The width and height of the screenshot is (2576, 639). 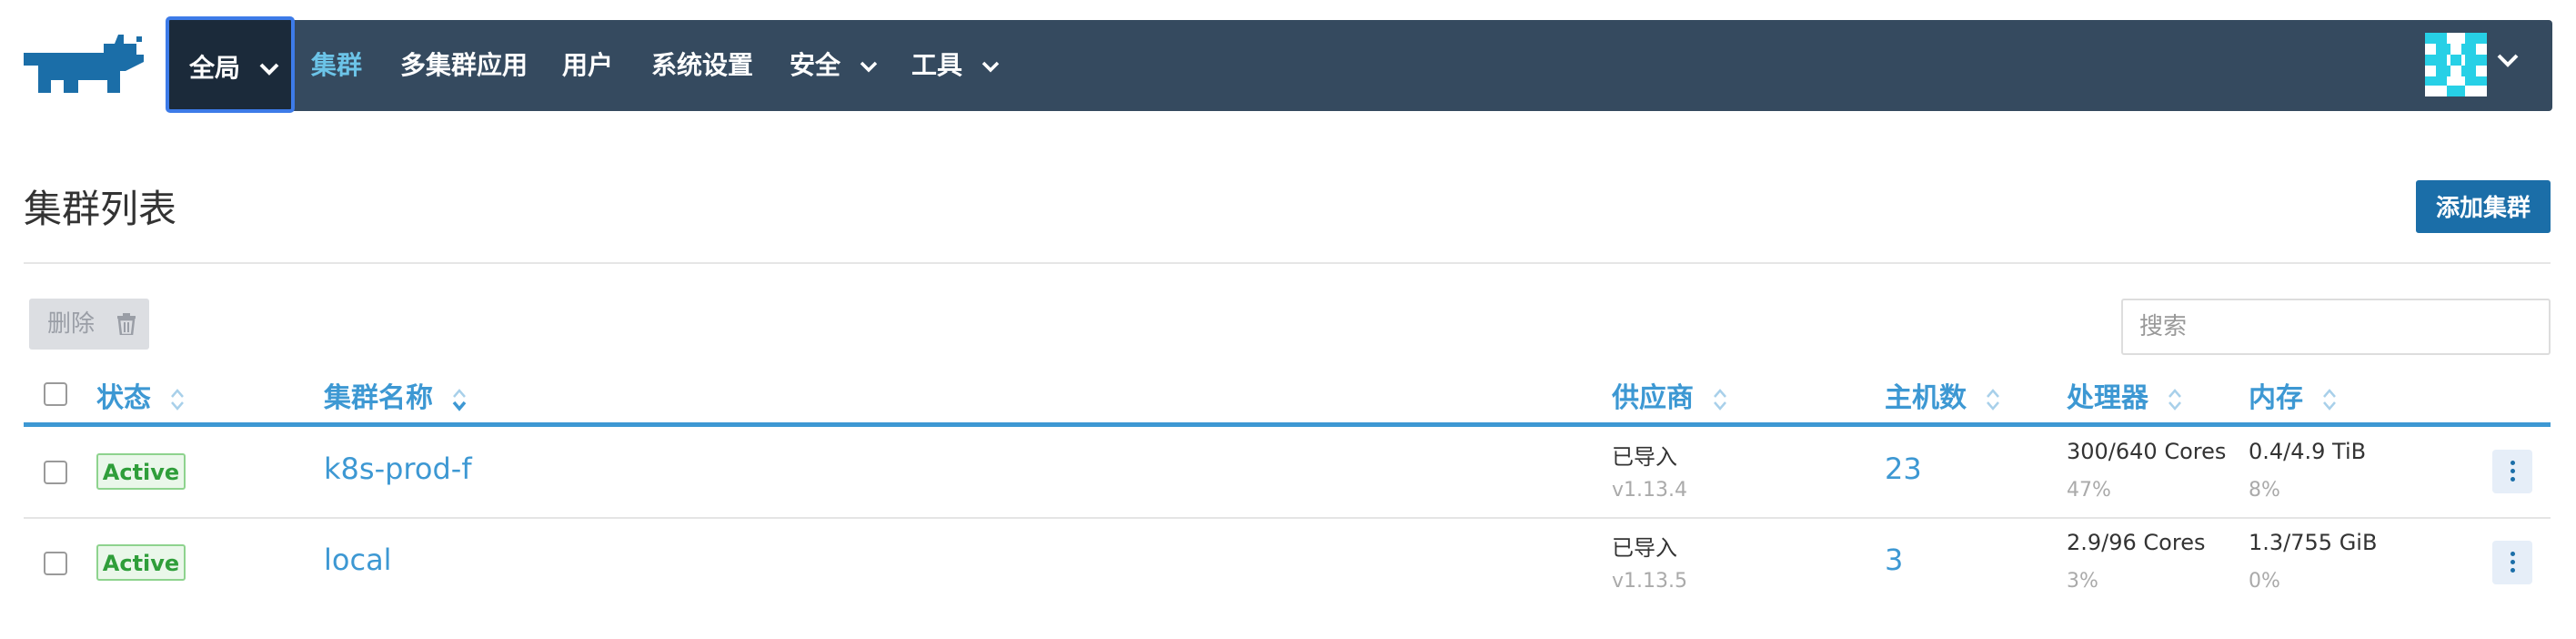 What do you see at coordinates (2264, 581) in the screenshot?
I see `memory-percent: 0%` at bounding box center [2264, 581].